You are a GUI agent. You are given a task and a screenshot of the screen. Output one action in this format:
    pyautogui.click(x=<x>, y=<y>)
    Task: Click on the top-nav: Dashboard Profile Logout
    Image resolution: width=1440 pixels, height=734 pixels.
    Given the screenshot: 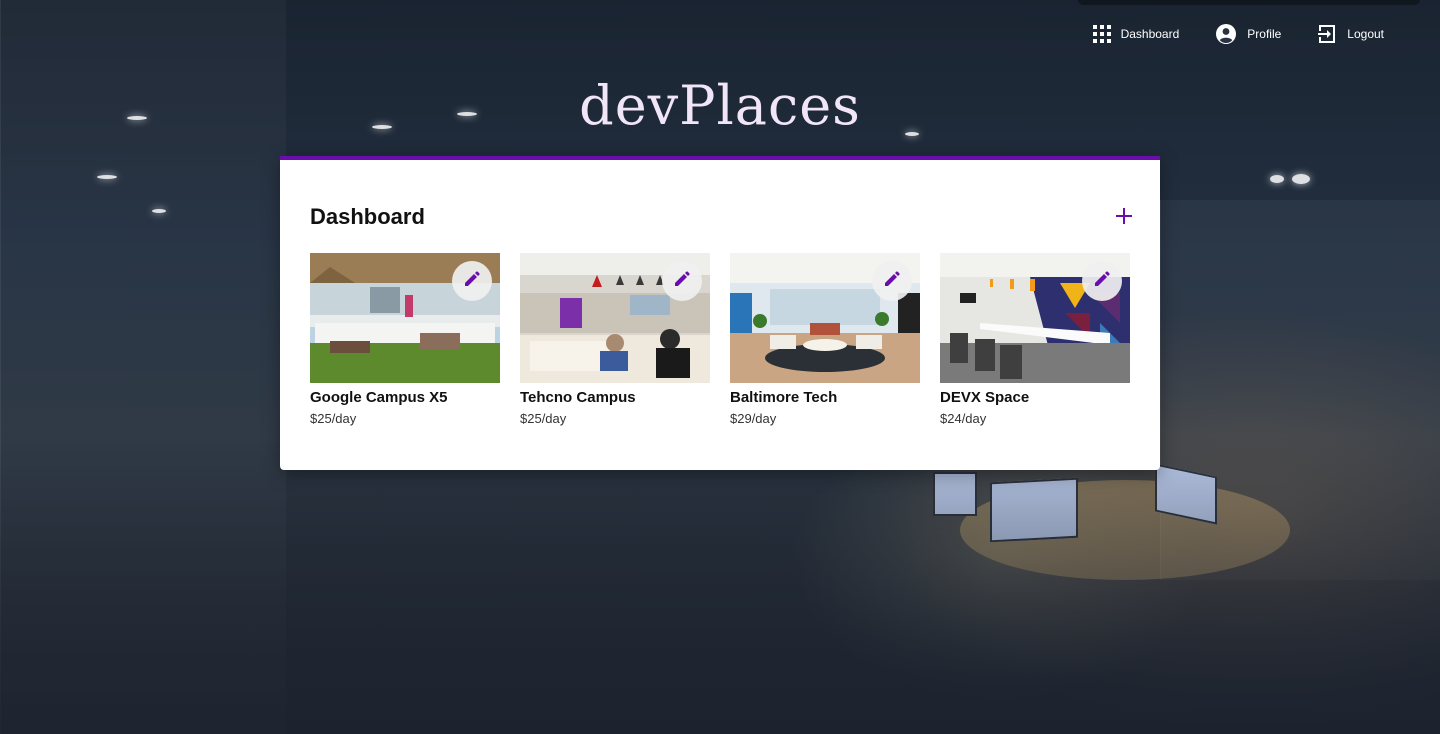 What is the action you would take?
    pyautogui.click(x=1260, y=34)
    